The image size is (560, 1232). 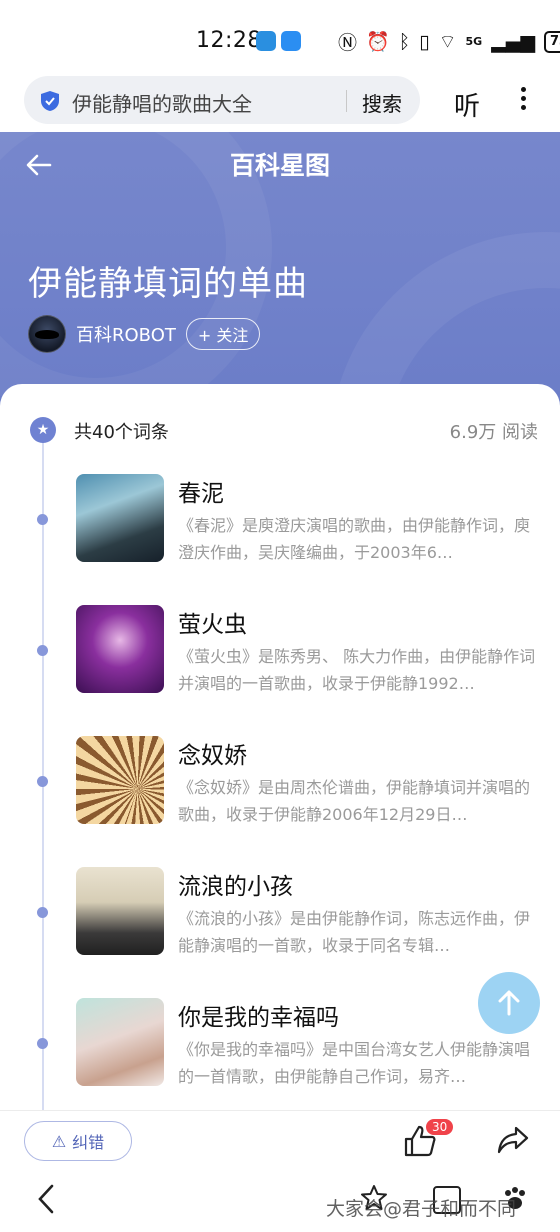 What do you see at coordinates (424, 41) in the screenshot?
I see `mute-icon: ▯` at bounding box center [424, 41].